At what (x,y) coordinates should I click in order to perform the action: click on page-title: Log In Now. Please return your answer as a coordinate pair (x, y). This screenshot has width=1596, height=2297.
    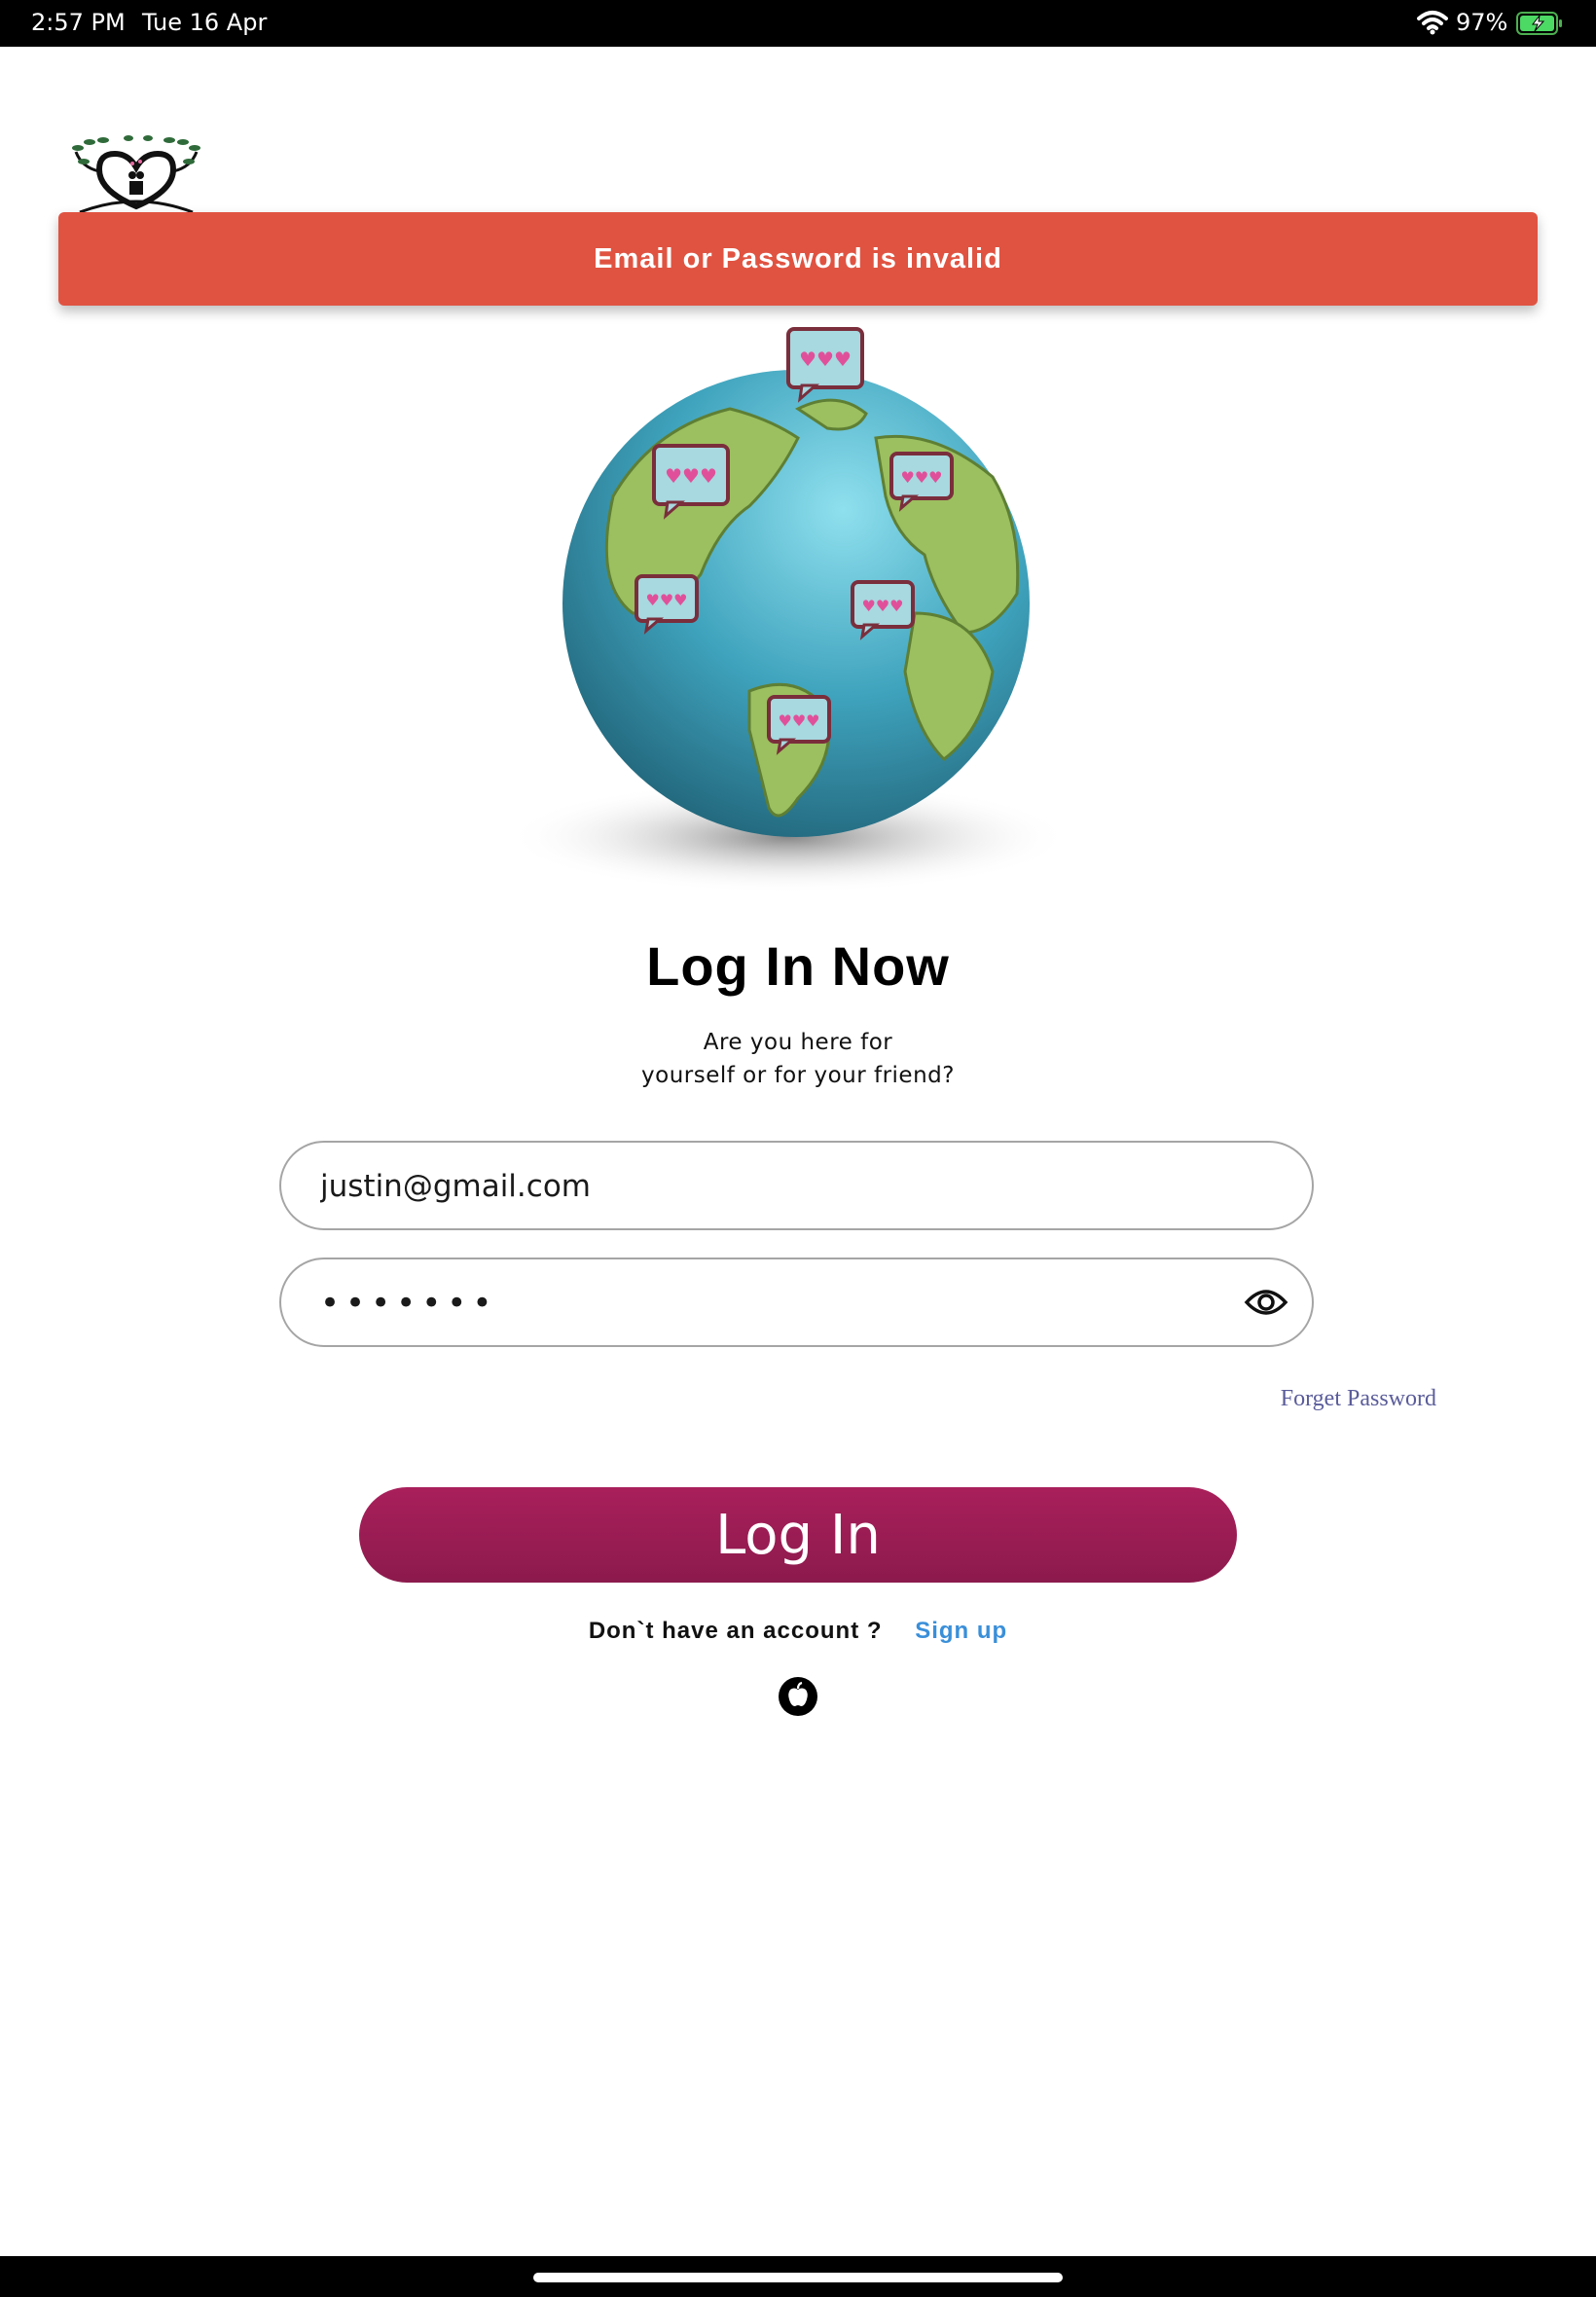
    Looking at the image, I should click on (798, 966).